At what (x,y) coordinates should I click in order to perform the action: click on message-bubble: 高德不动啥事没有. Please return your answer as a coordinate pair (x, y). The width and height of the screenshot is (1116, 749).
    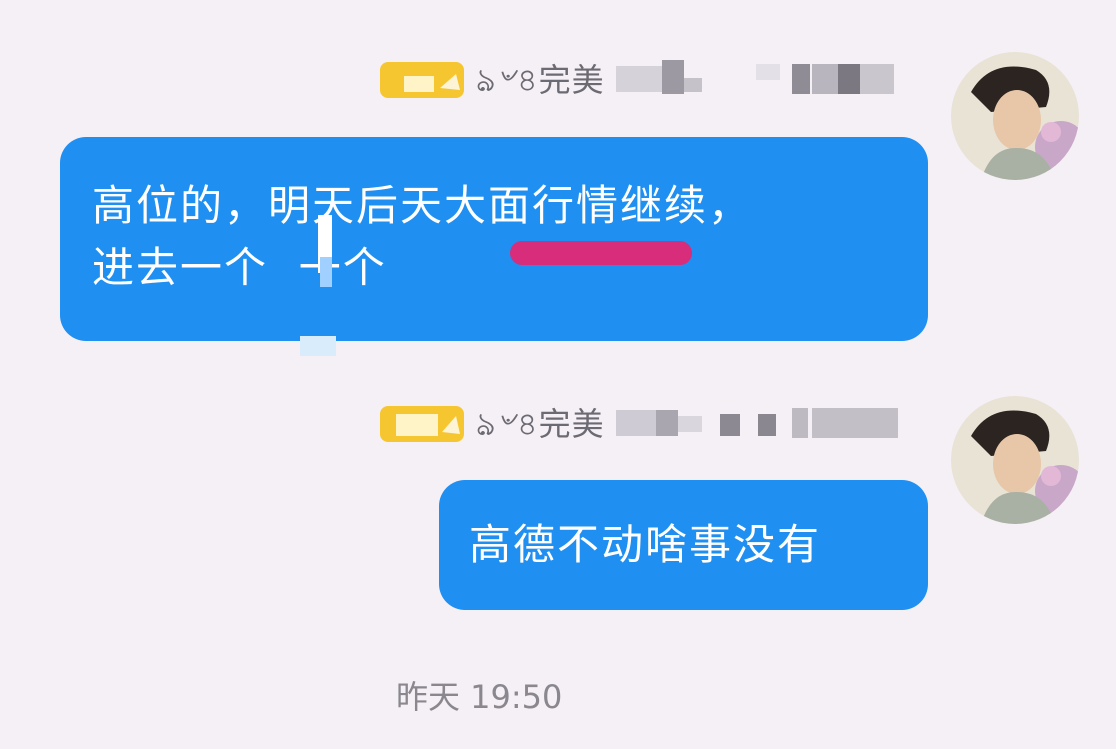
    Looking at the image, I should click on (683, 545).